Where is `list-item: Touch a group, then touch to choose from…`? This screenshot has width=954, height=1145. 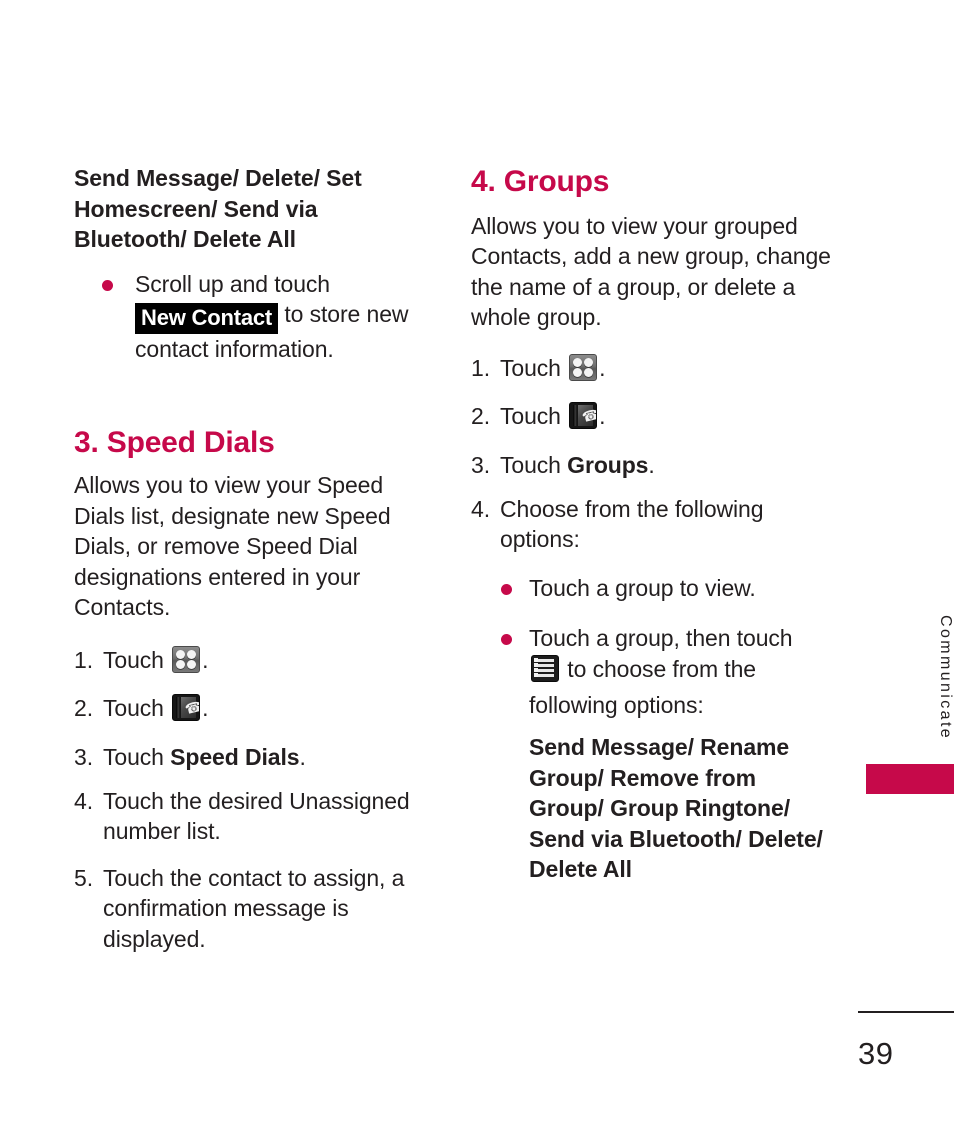
list-item: Touch a group, then touch to choose from… is located at coordinates (666, 671).